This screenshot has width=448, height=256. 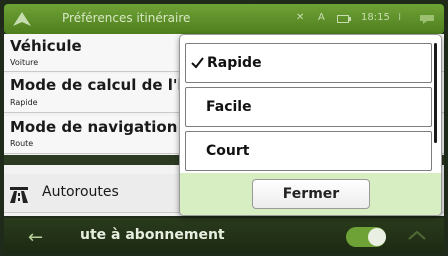 What do you see at coordinates (366, 237) in the screenshot?
I see `toll-road-toggle` at bounding box center [366, 237].